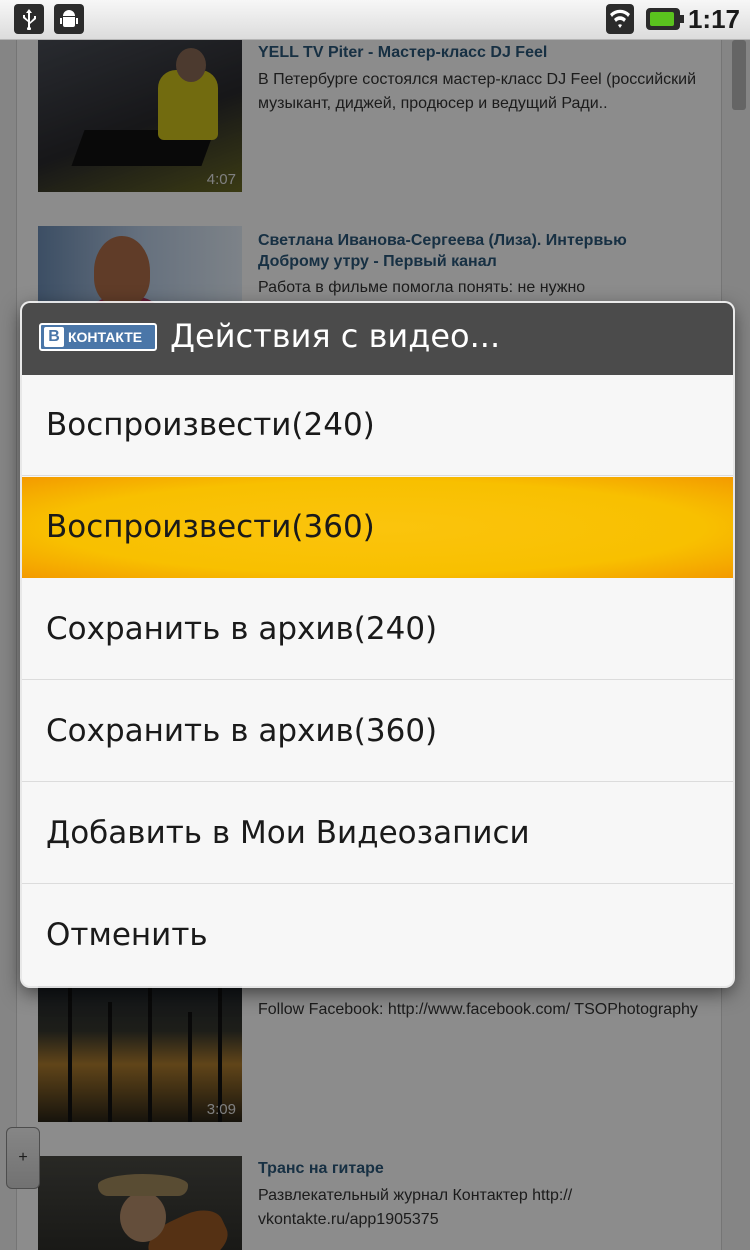  What do you see at coordinates (127, 935) in the screenshot?
I see `option-label: Отменить` at bounding box center [127, 935].